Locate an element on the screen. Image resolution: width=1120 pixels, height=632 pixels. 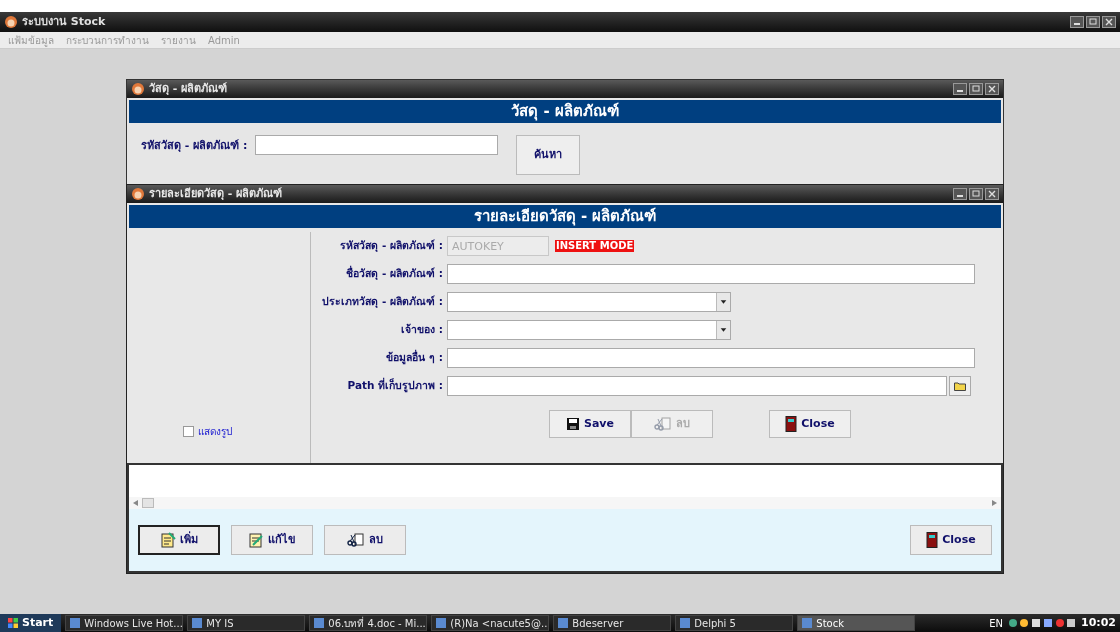
search-button: ค้นหา is located at coordinates (548, 155).